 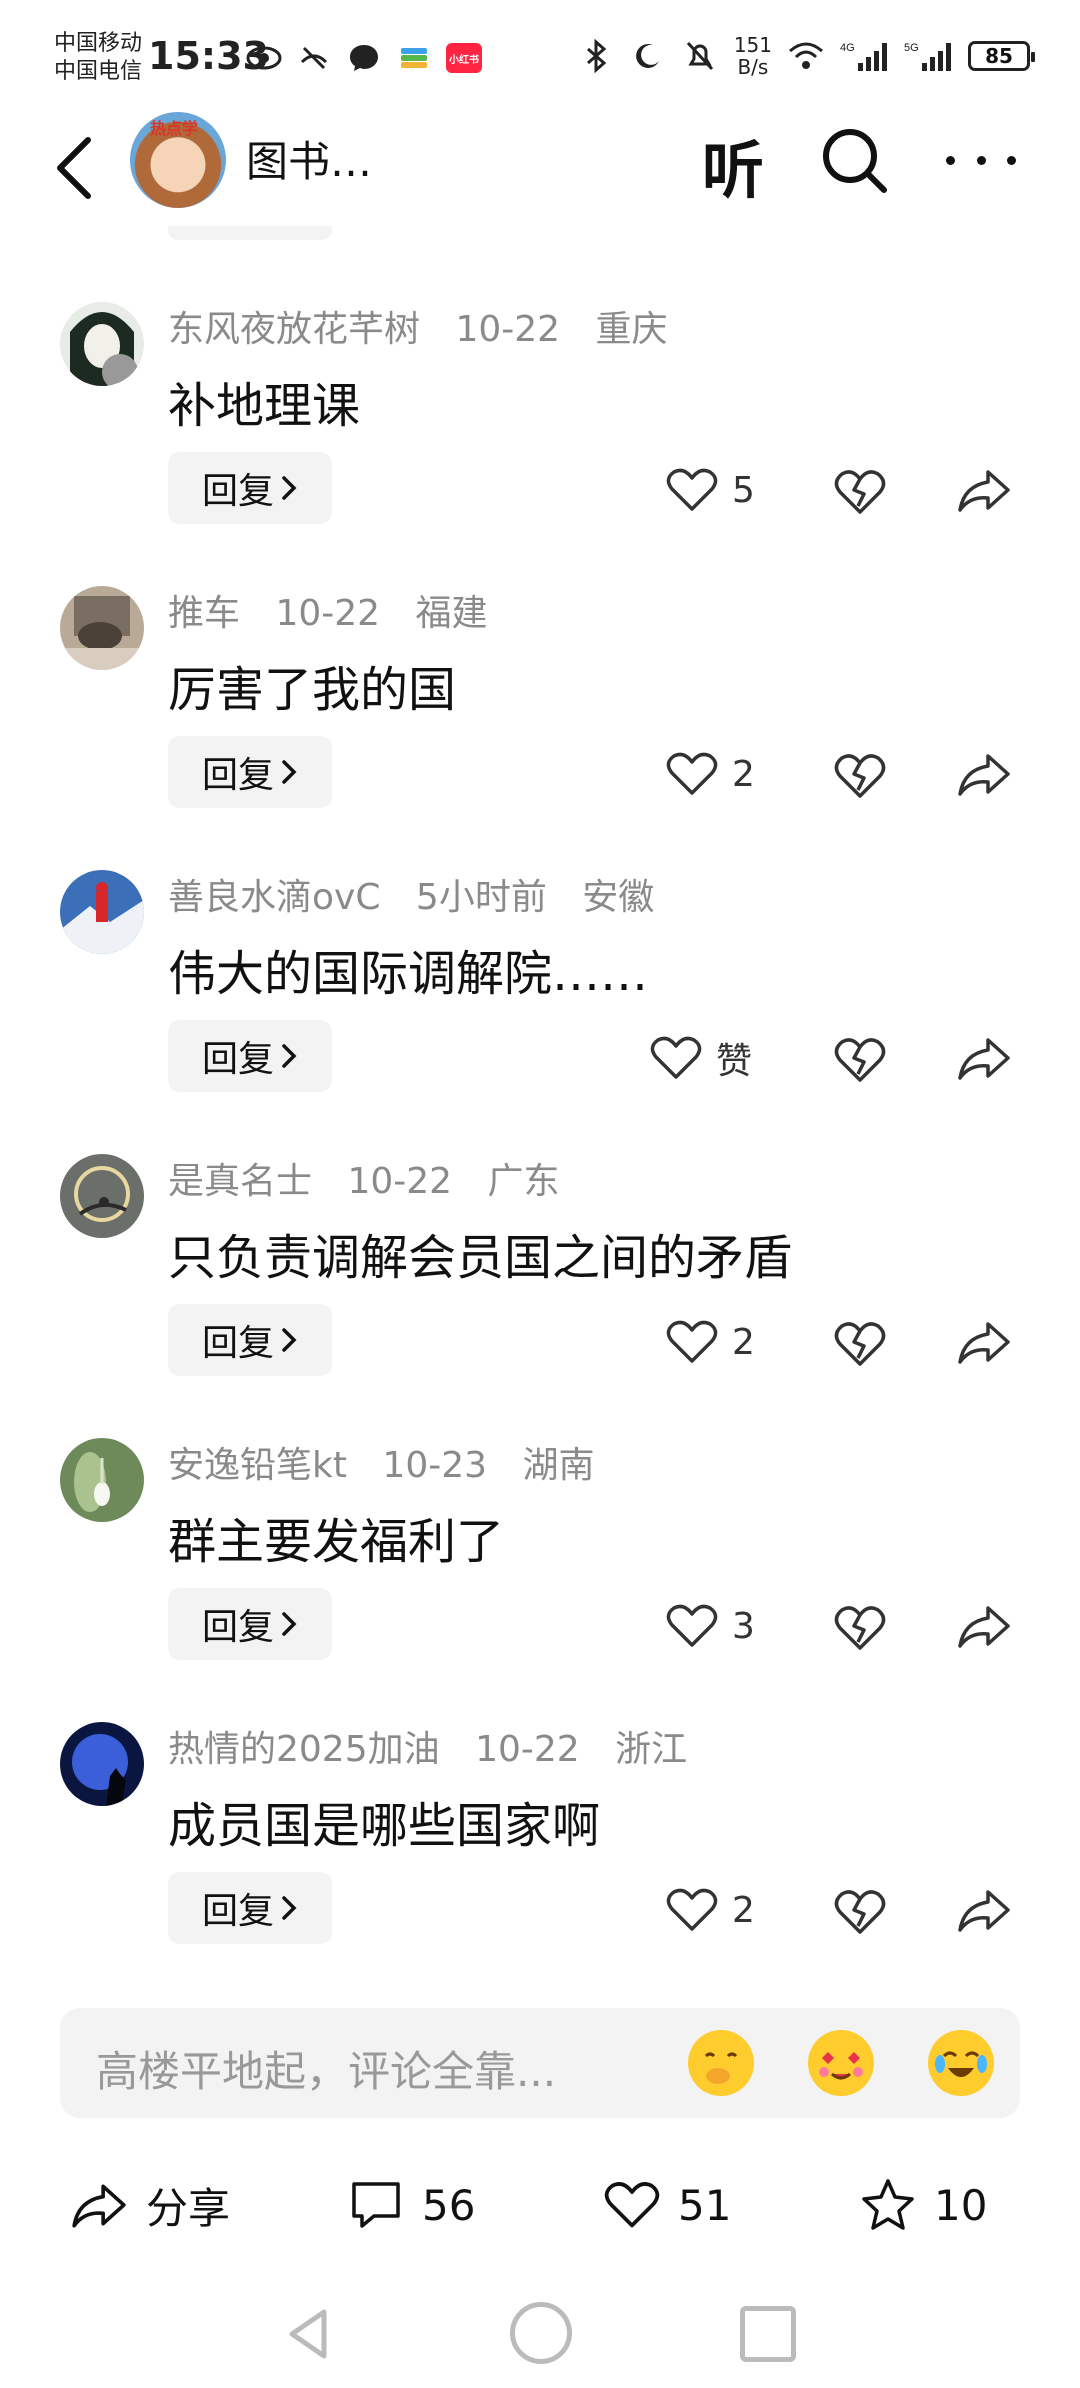 What do you see at coordinates (923, 2205) in the screenshot?
I see `favorite-button: 10` at bounding box center [923, 2205].